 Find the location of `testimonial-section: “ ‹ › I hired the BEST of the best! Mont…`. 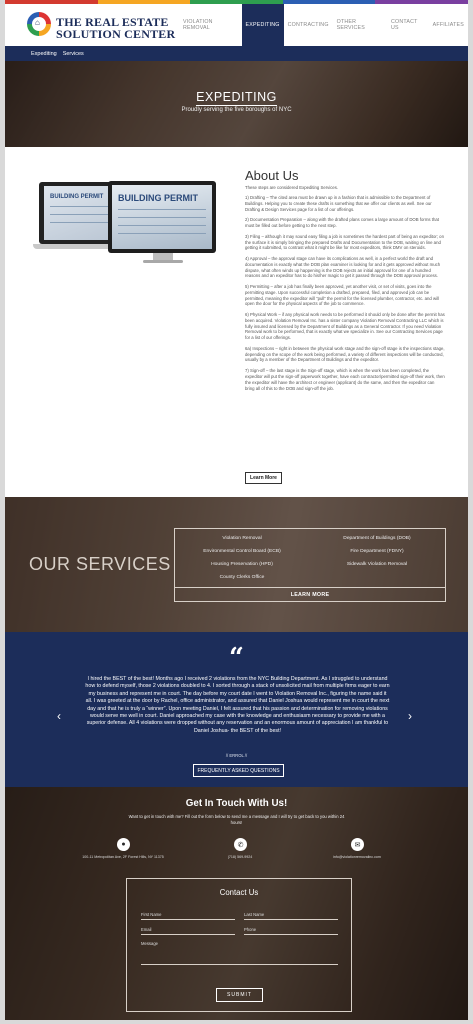

testimonial-section: “ ‹ › I hired the BEST of the best! Mont… is located at coordinates (236, 709).